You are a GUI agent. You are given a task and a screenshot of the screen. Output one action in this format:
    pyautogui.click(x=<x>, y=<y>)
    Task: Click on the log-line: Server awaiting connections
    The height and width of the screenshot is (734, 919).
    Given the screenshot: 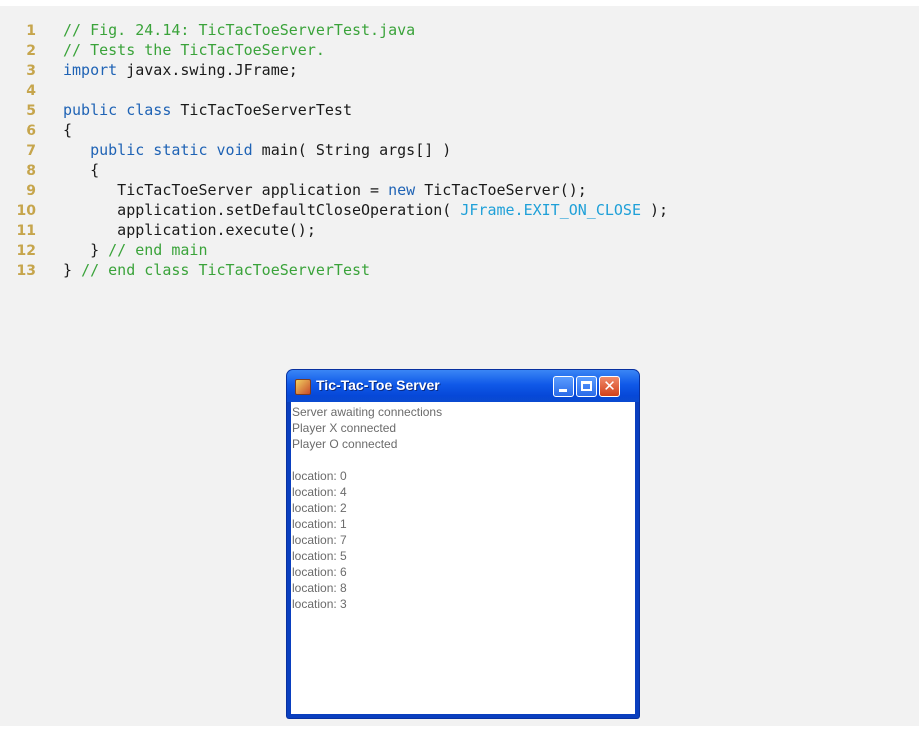 What is the action you would take?
    pyautogui.click(x=367, y=412)
    